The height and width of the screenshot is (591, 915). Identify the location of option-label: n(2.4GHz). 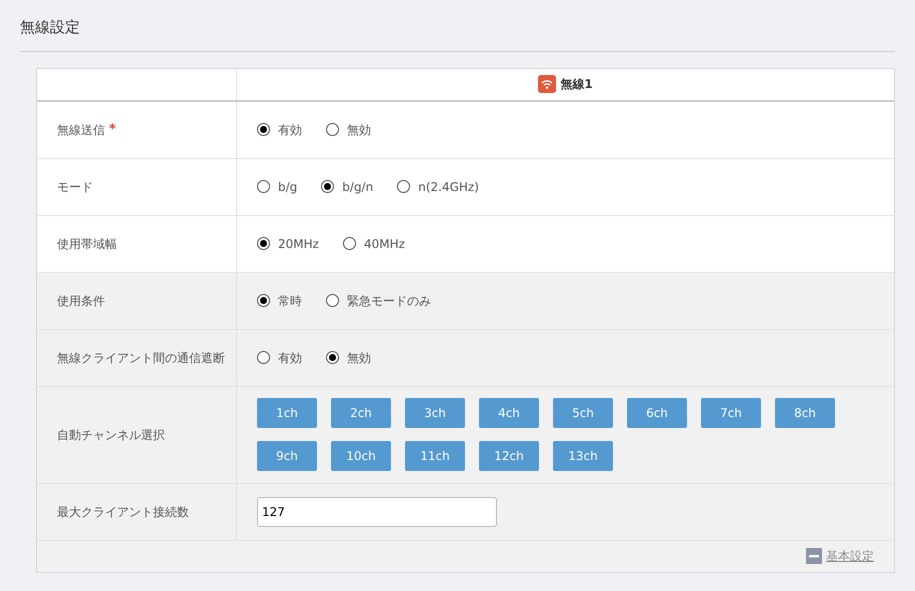
(448, 187).